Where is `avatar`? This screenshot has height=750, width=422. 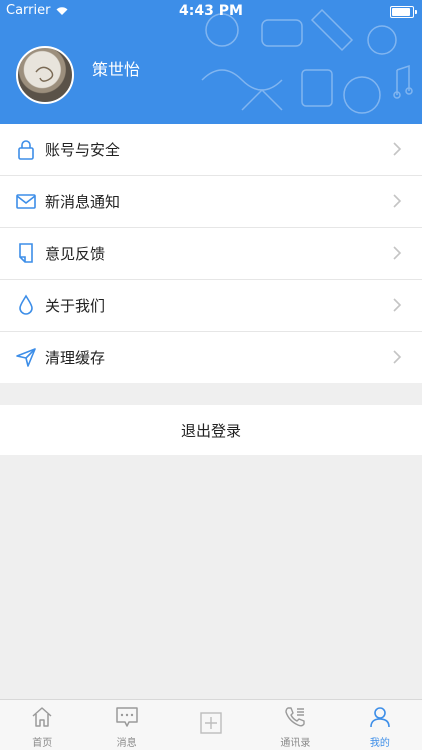
avatar is located at coordinates (45, 75).